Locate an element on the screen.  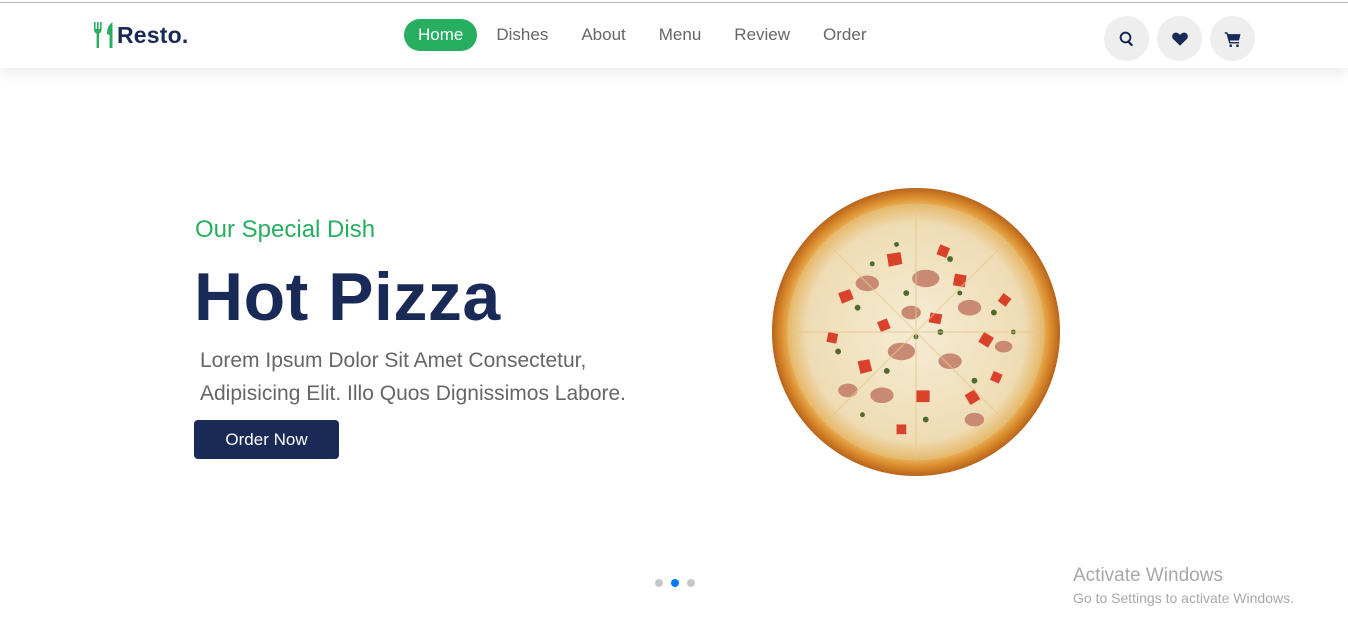
hero-subtitle: Our Special Dish is located at coordinates (285, 229).